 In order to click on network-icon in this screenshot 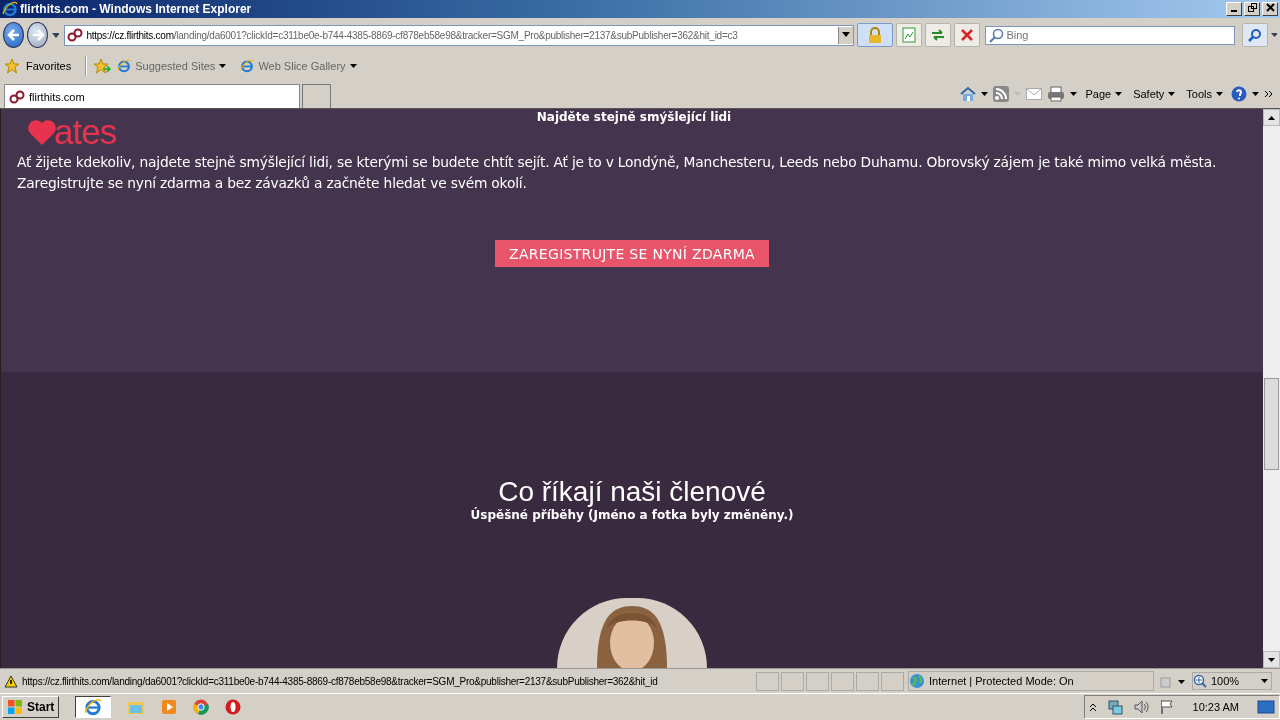, I will do `click(1114, 707)`.